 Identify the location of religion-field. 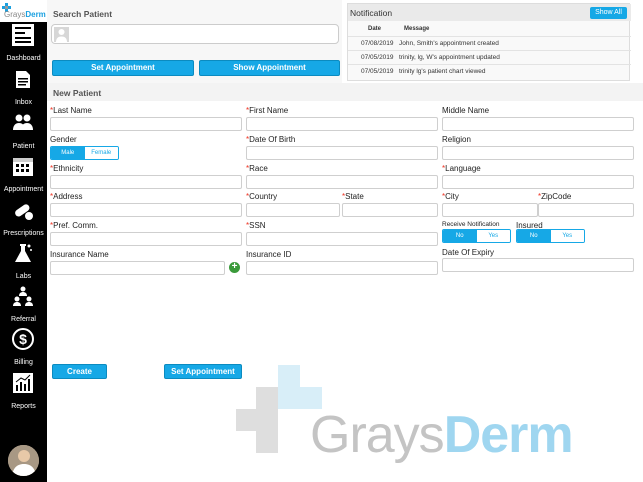
(538, 153).